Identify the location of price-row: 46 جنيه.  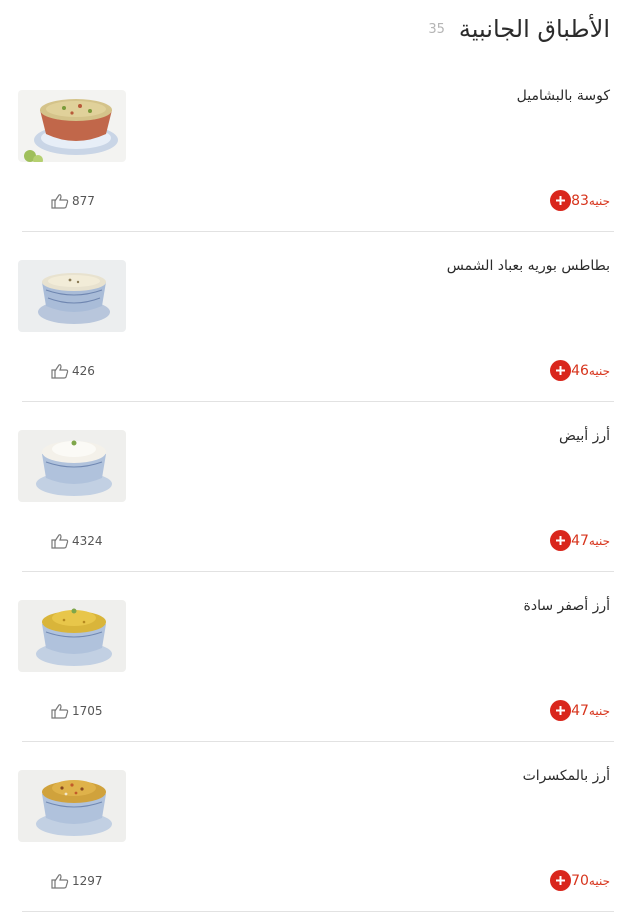
(578, 370).